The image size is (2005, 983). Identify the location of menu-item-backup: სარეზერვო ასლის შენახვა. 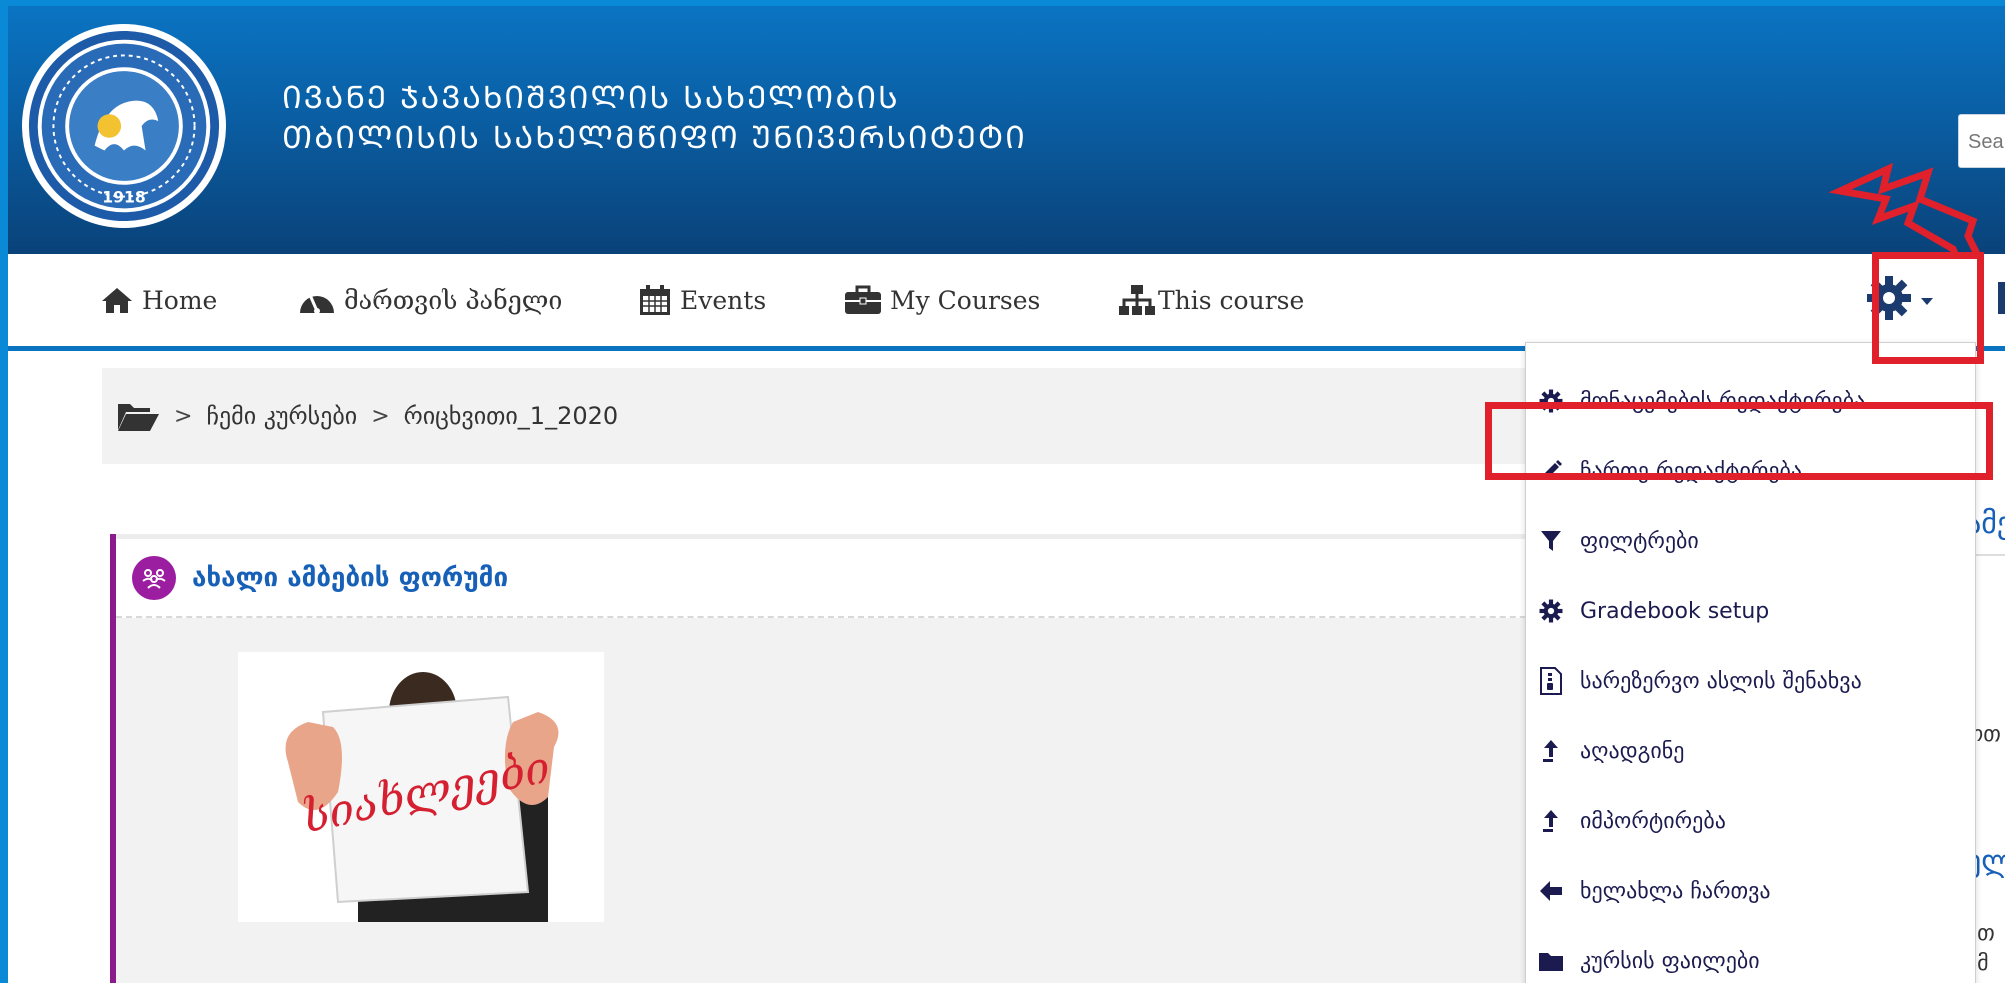
(1750, 681).